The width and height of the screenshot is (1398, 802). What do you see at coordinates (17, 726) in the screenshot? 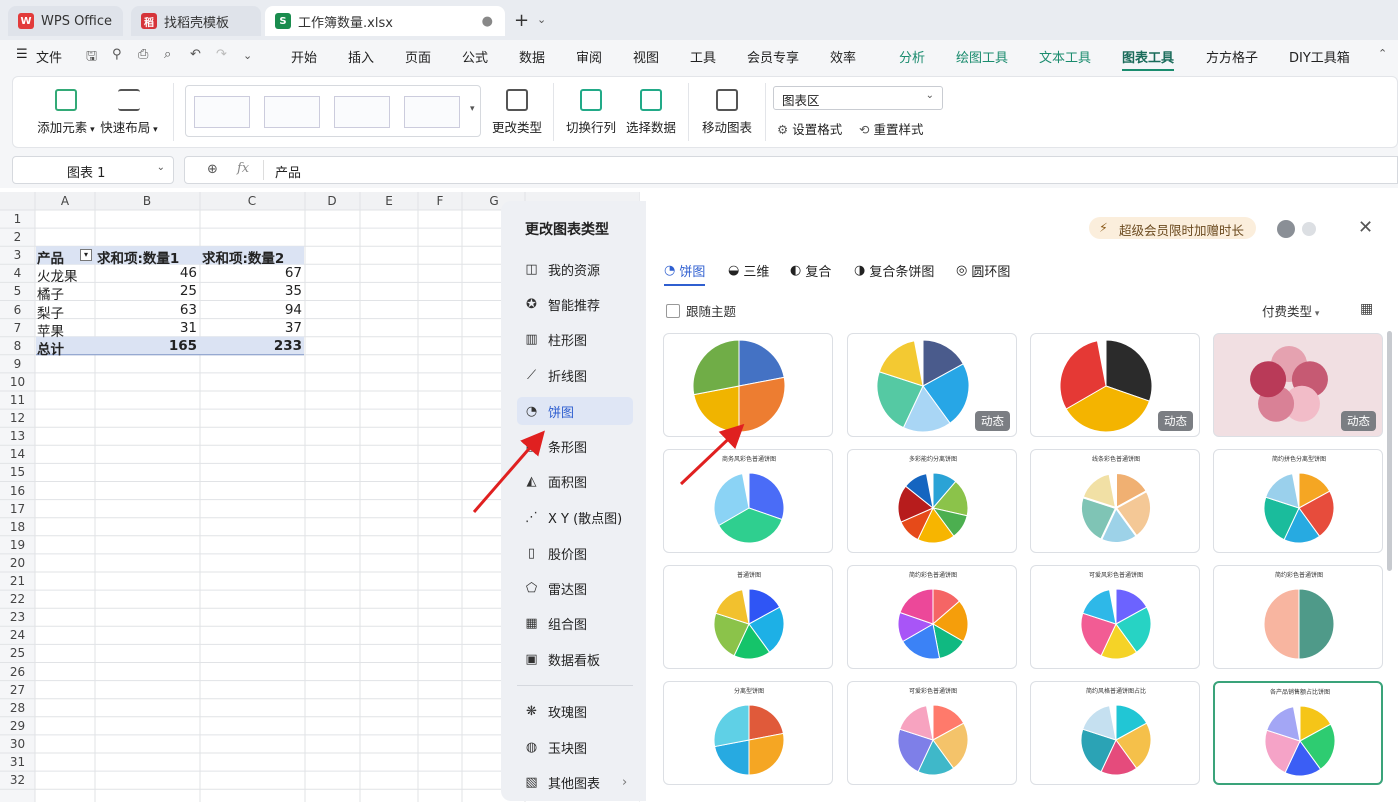
I see `row-header: 29` at bounding box center [17, 726].